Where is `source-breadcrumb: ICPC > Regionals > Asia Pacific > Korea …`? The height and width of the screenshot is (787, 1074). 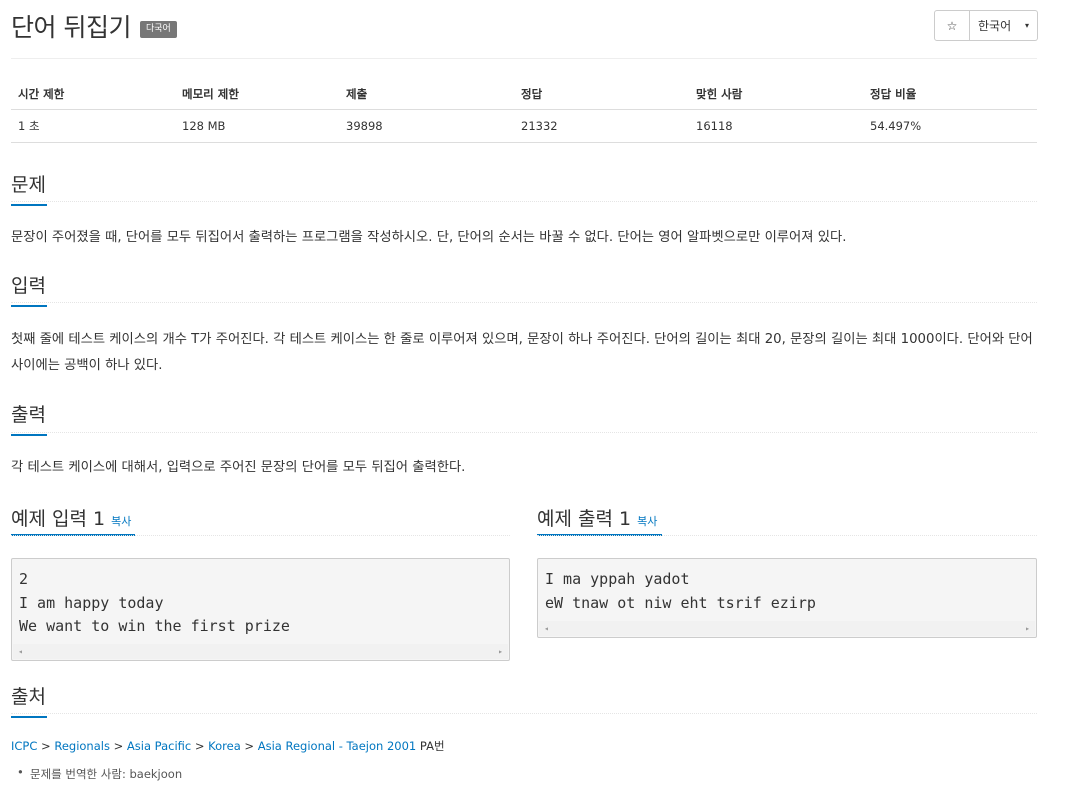 source-breadcrumb: ICPC > Regionals > Asia Pacific > Korea … is located at coordinates (228, 746).